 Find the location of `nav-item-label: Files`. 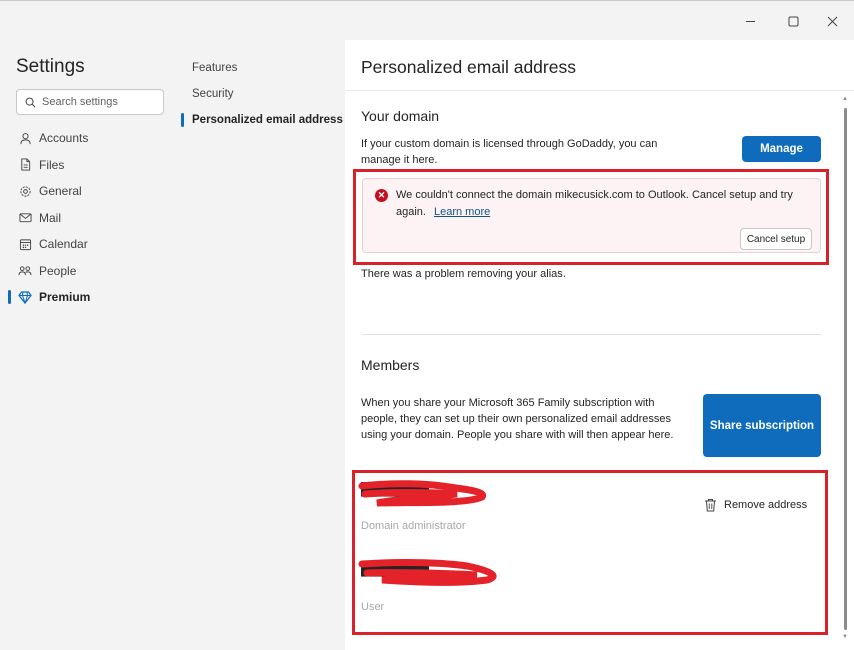

nav-item-label: Files is located at coordinates (52, 164).